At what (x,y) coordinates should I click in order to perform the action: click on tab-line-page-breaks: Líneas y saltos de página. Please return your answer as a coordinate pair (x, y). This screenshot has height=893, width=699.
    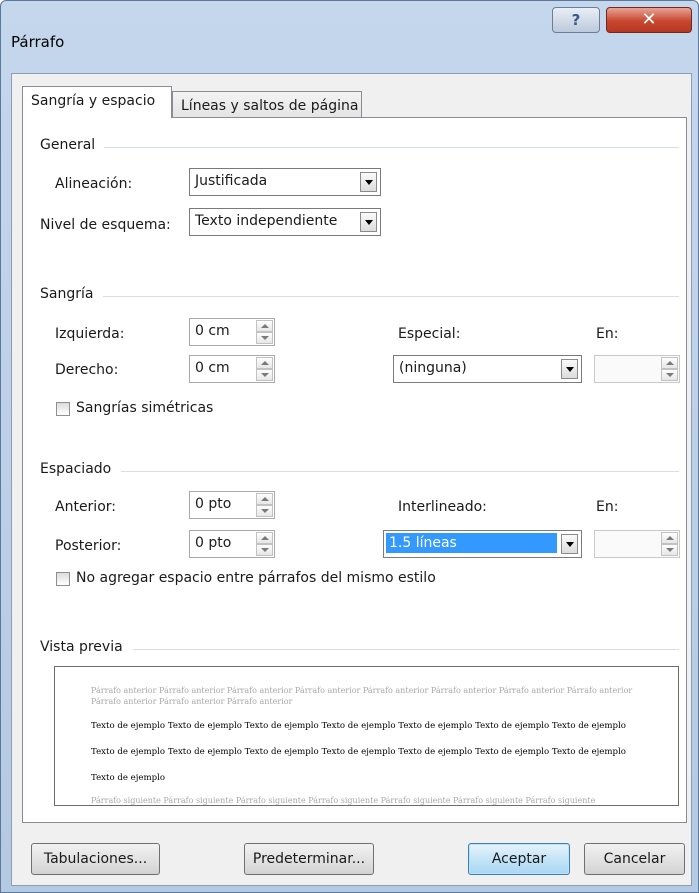
    Looking at the image, I should click on (267, 105).